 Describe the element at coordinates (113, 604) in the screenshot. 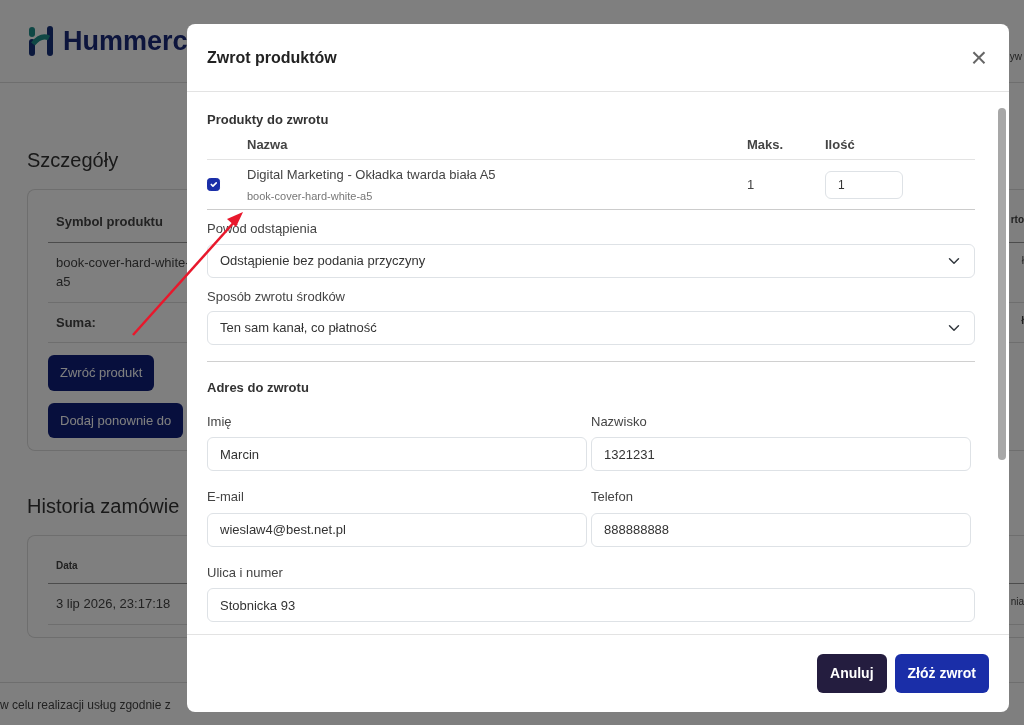

I see `table-cell-text: 3 lip 2026, 23:17:18` at that location.